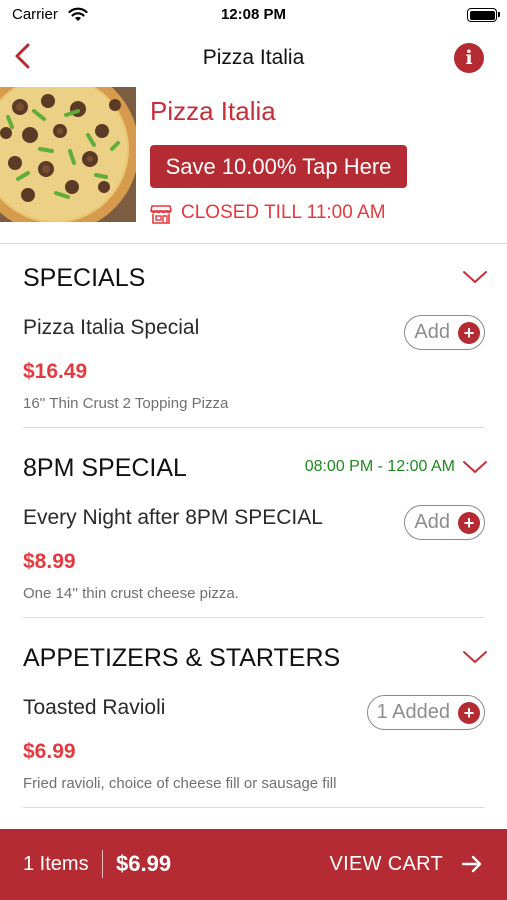  Describe the element at coordinates (144, 863) in the screenshot. I see `cart-total: $6.99` at that location.